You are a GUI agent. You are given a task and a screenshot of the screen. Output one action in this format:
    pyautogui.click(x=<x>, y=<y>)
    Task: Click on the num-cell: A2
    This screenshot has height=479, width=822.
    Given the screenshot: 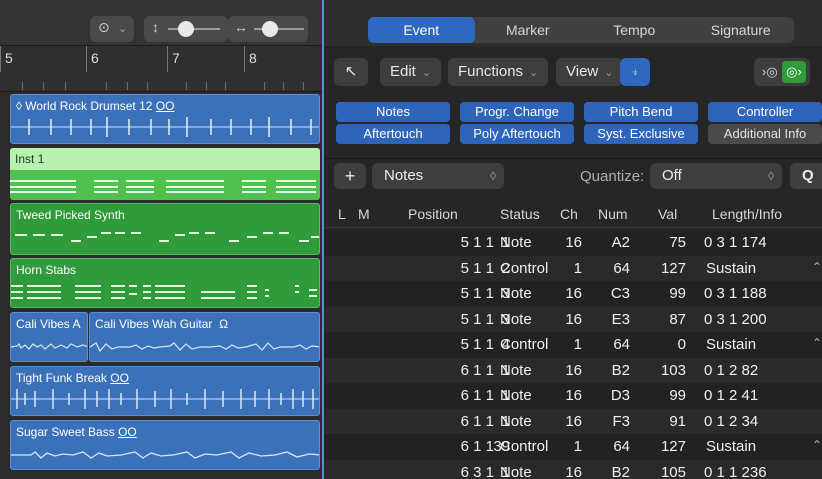 What is the action you would take?
    pyautogui.click(x=621, y=242)
    